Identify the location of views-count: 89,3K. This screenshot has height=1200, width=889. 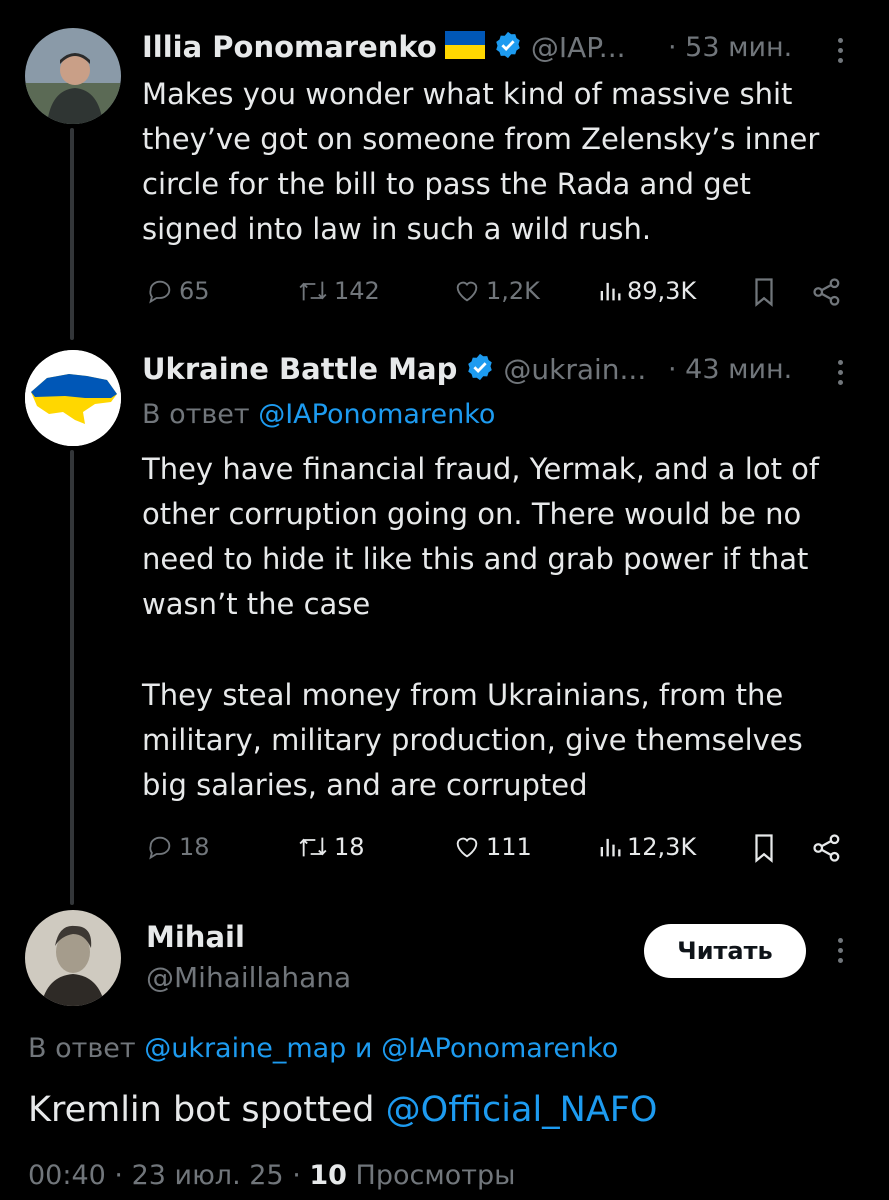
(662, 291).